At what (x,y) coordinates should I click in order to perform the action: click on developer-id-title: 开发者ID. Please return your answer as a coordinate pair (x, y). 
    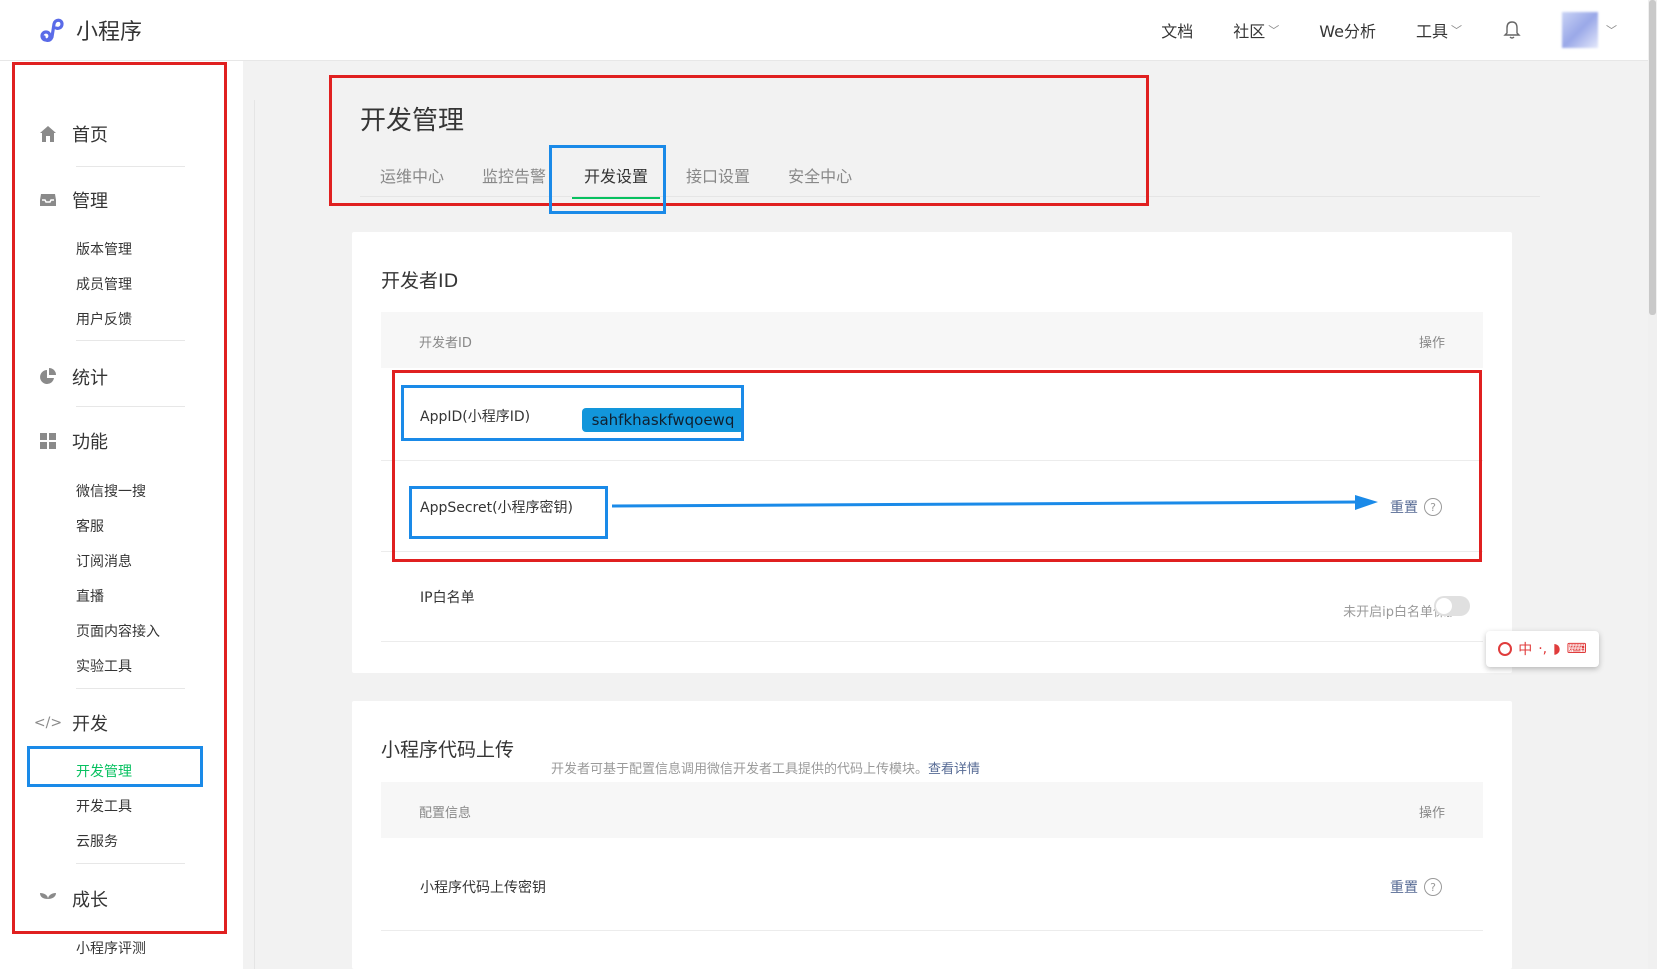
    Looking at the image, I should click on (420, 281).